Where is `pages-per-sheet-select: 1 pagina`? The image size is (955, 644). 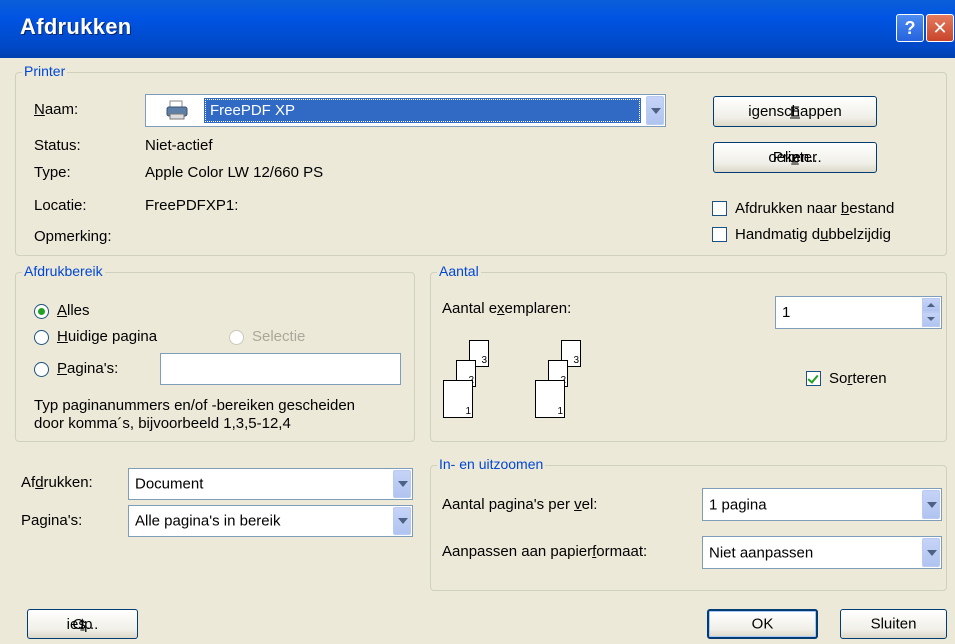 pages-per-sheet-select: 1 pagina is located at coordinates (822, 504).